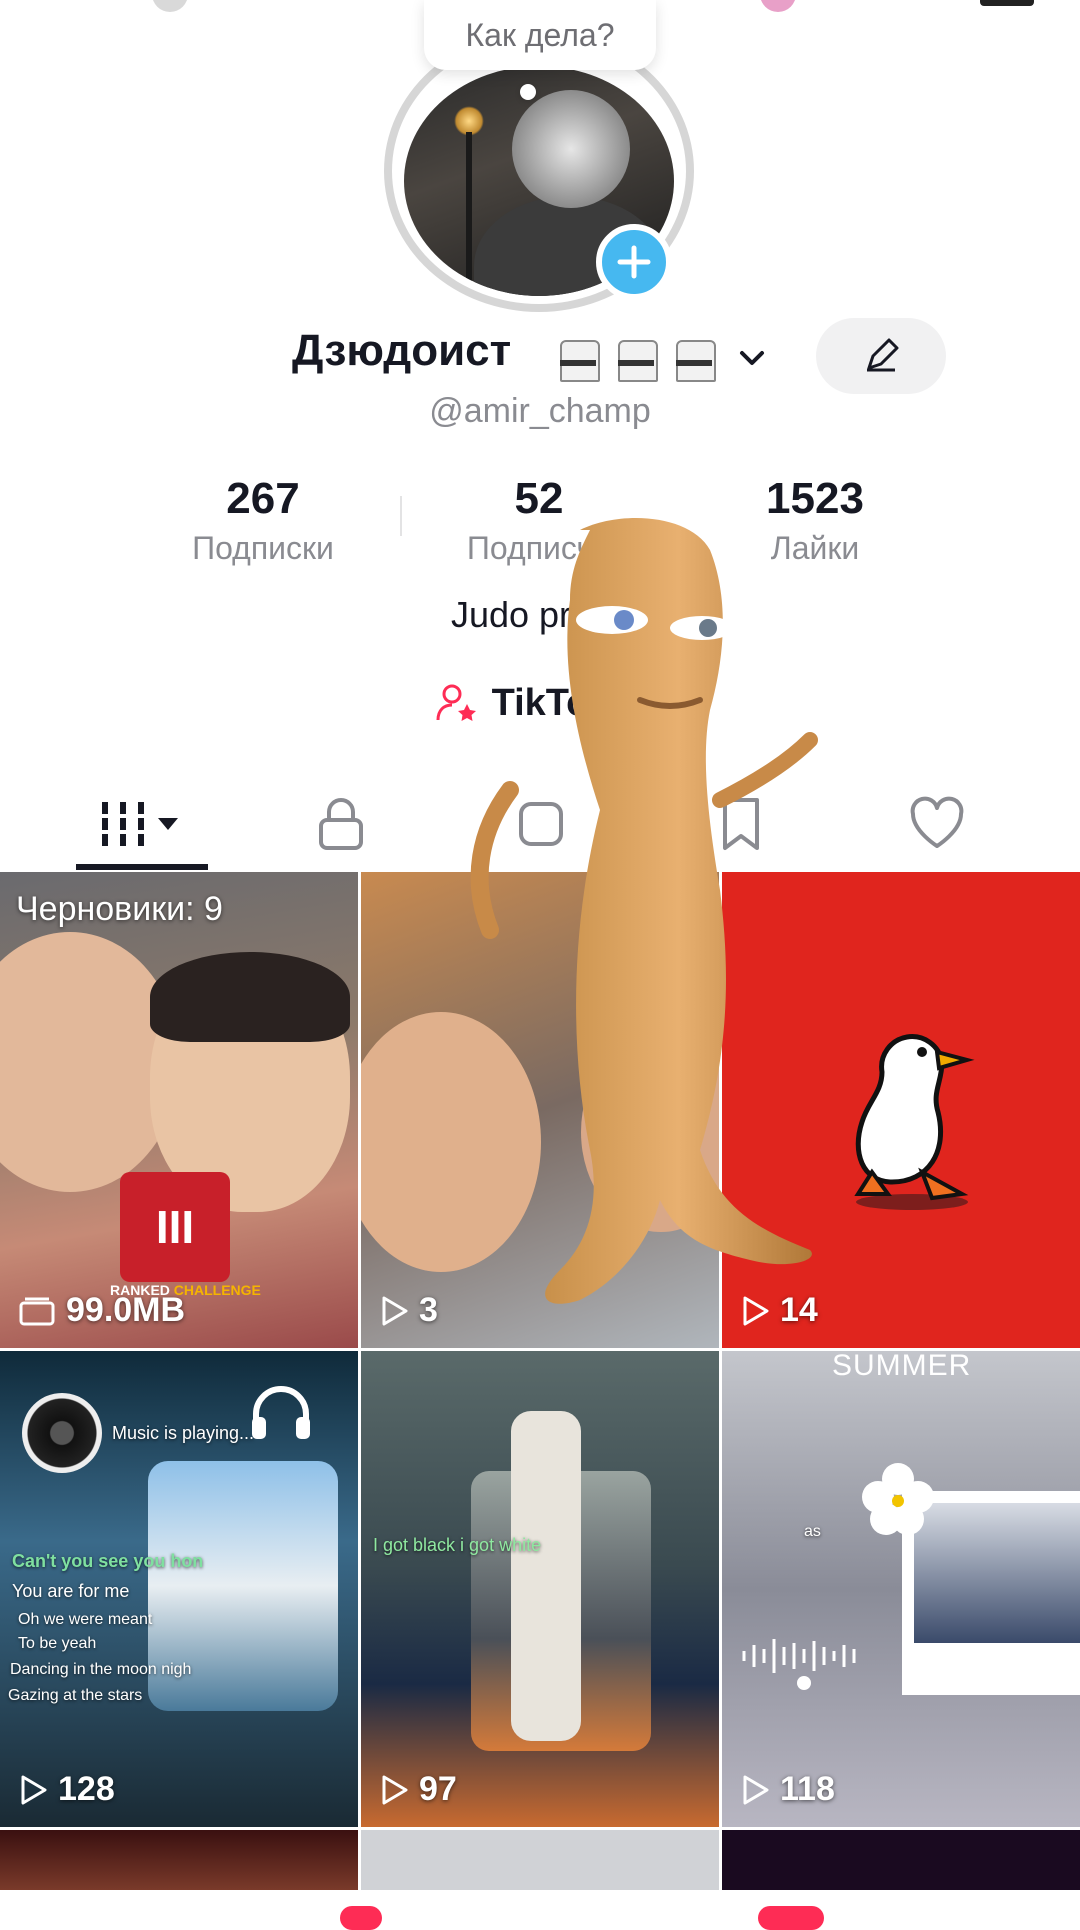  What do you see at coordinates (85, 1619) in the screenshot?
I see `lyric-line: Oh we were meant` at bounding box center [85, 1619].